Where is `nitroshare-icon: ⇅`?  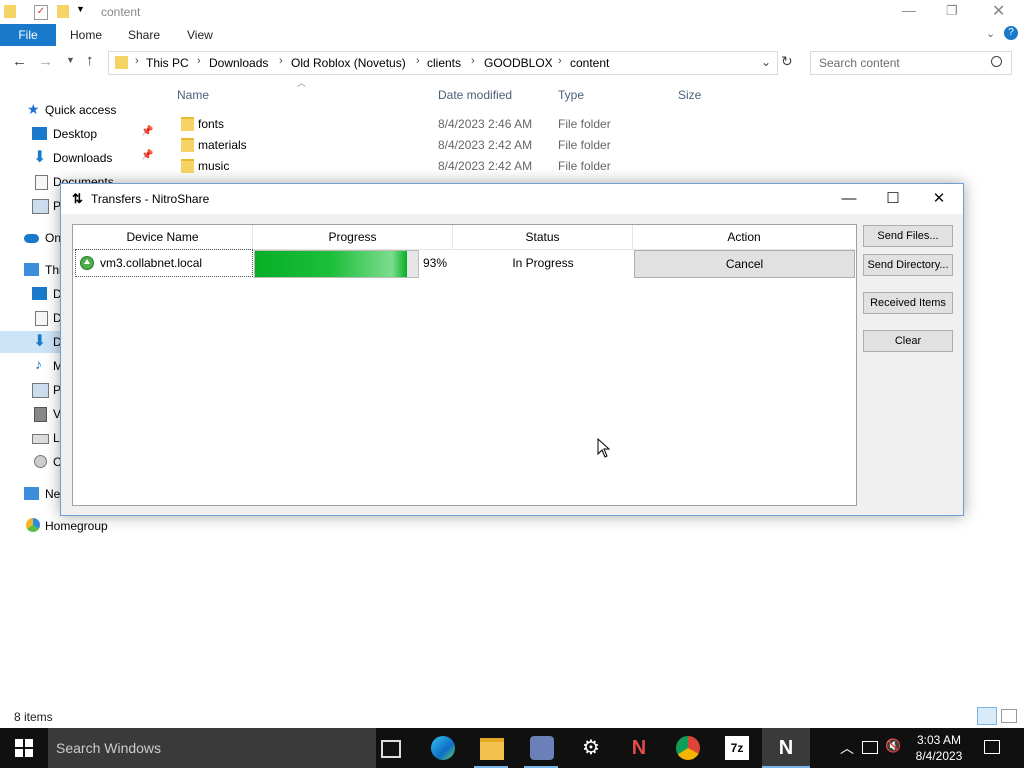
nitroshare-icon: ⇅ is located at coordinates (77, 198).